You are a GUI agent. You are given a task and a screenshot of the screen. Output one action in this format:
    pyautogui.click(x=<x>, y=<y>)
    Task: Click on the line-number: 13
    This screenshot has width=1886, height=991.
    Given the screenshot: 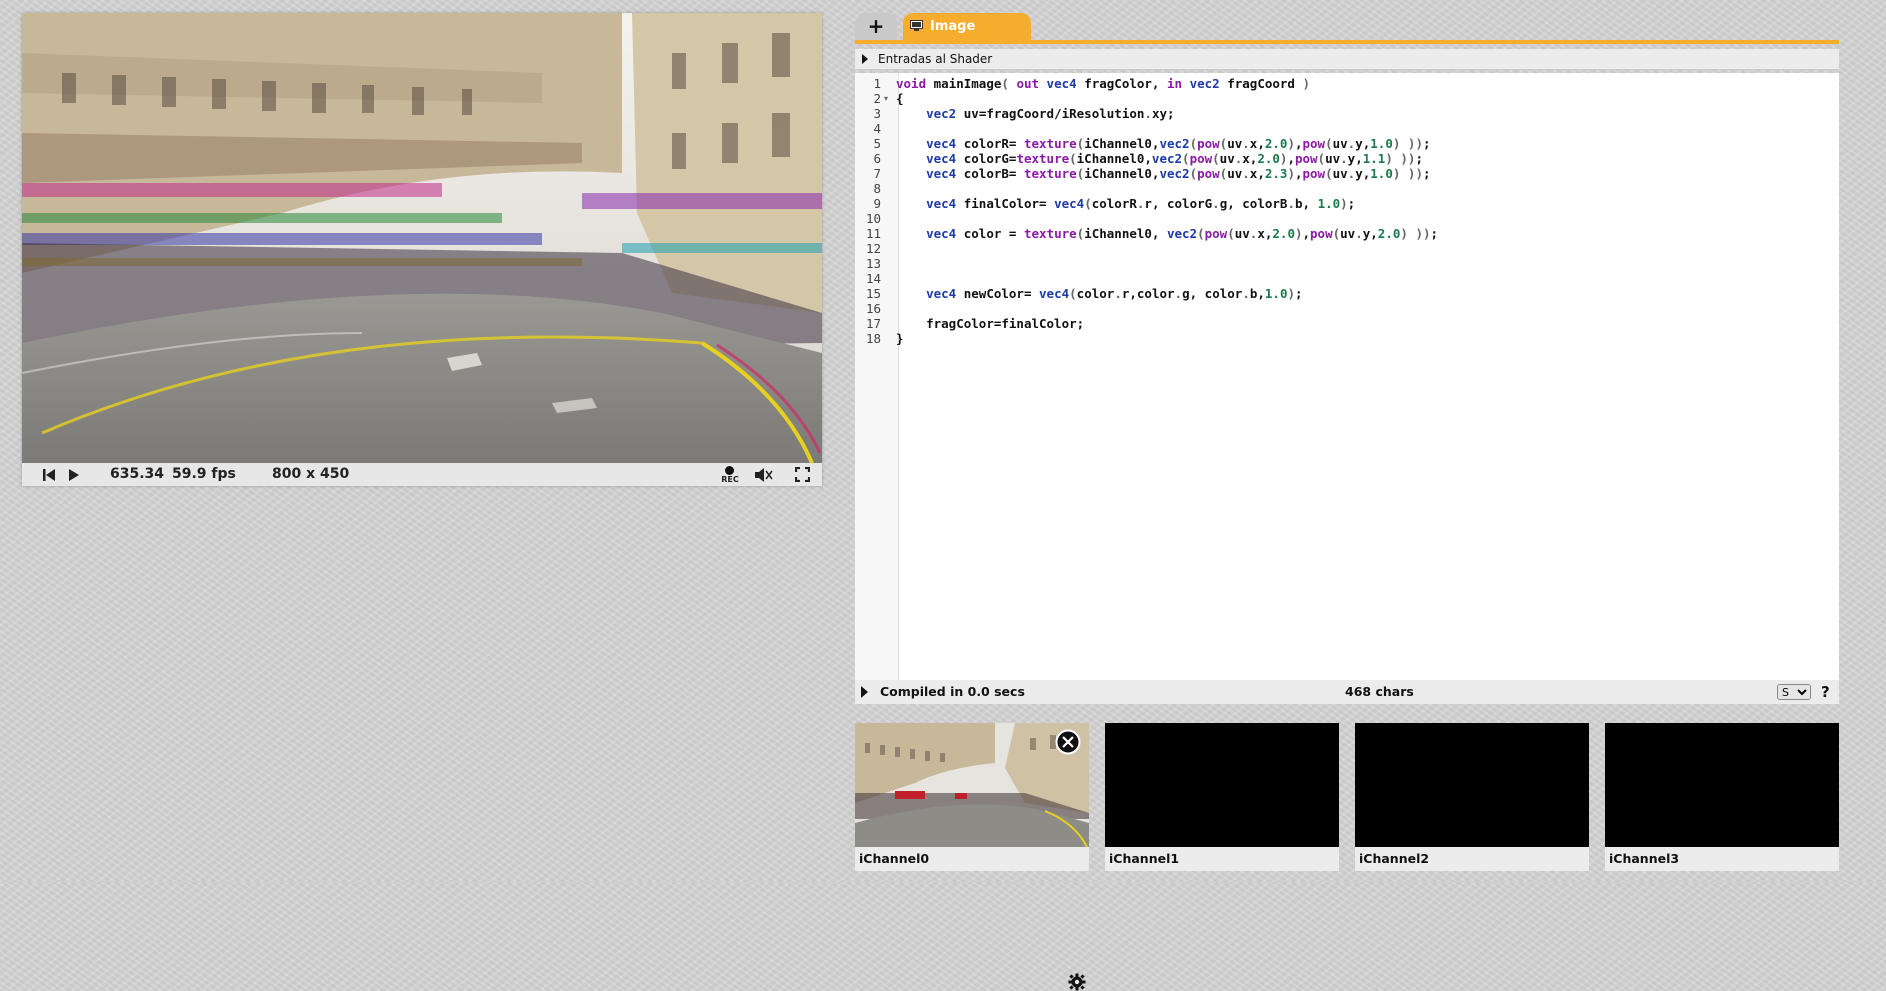 What is the action you would take?
    pyautogui.click(x=873, y=263)
    